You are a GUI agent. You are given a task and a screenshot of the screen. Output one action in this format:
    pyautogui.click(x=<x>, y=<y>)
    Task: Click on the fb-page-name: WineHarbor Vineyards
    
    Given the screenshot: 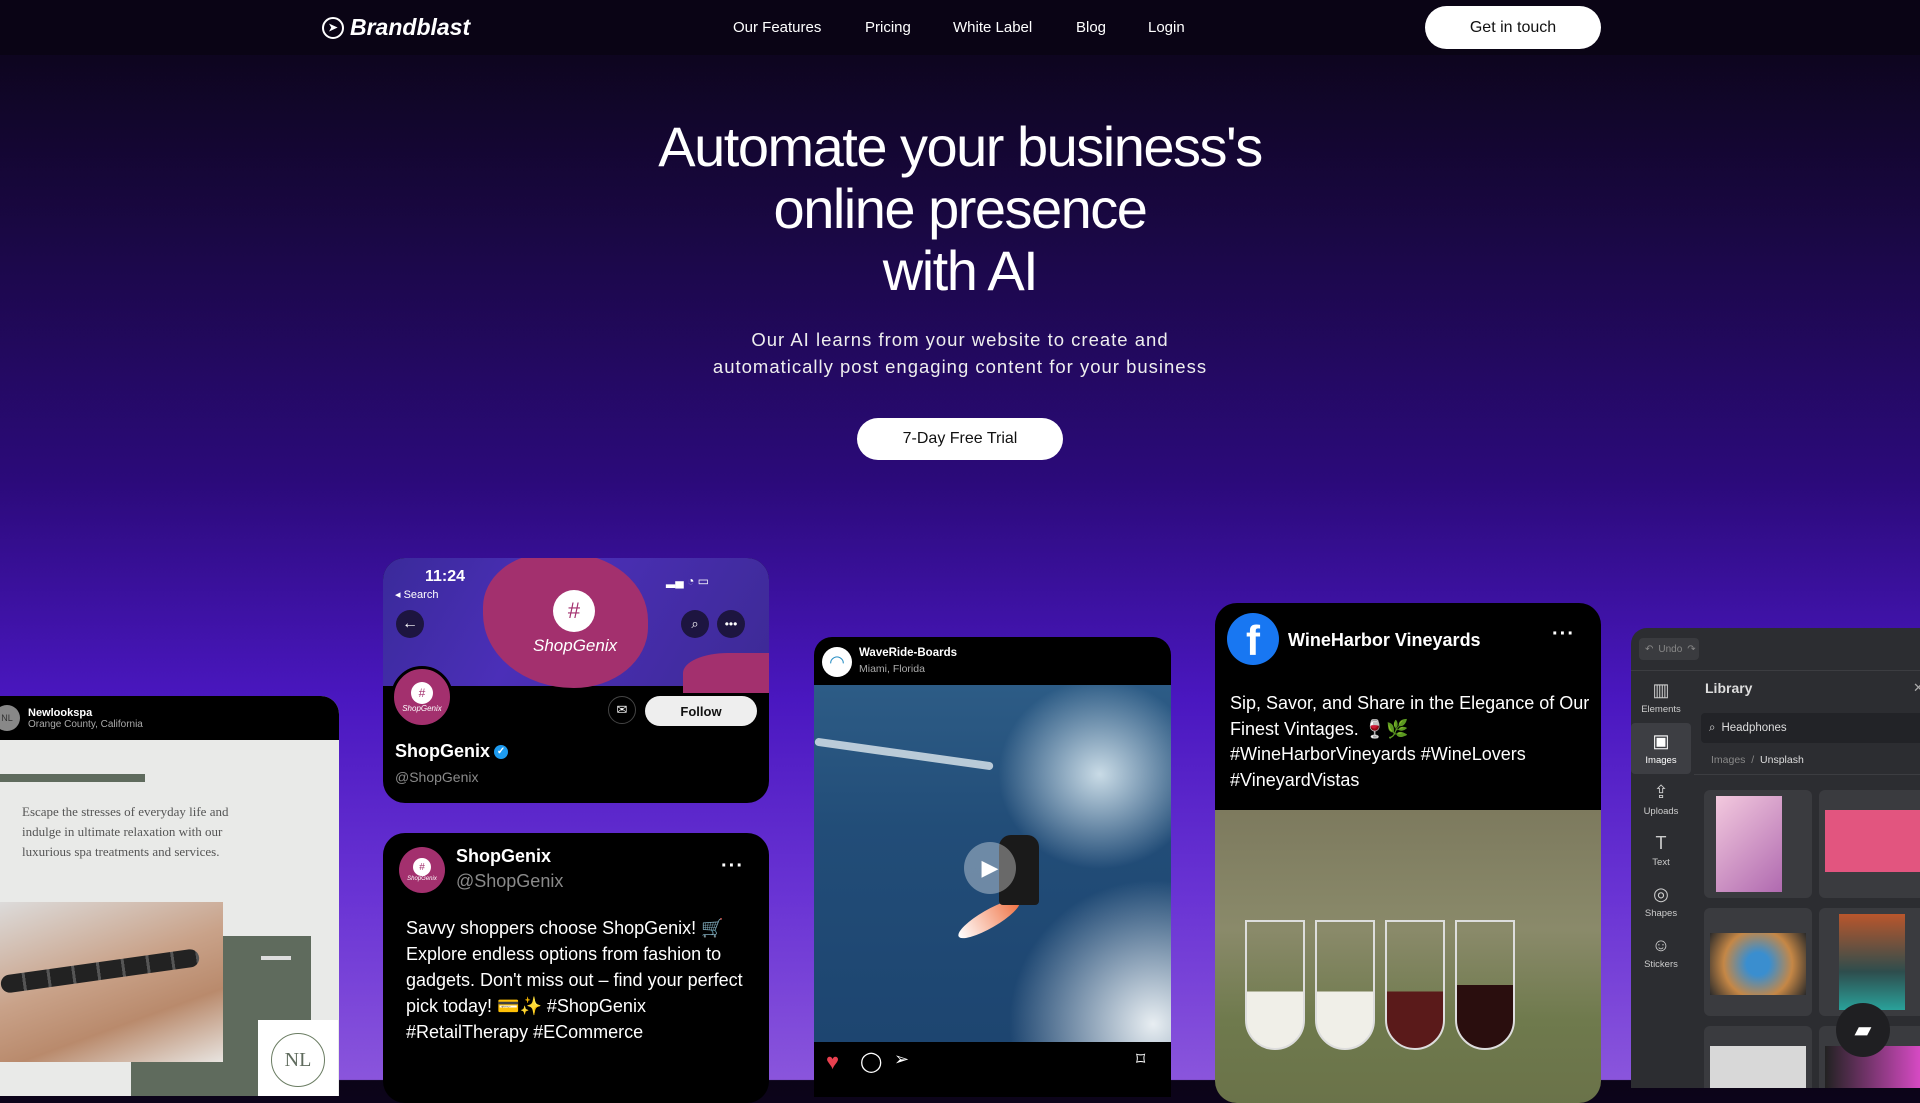 What is the action you would take?
    pyautogui.click(x=1384, y=640)
    